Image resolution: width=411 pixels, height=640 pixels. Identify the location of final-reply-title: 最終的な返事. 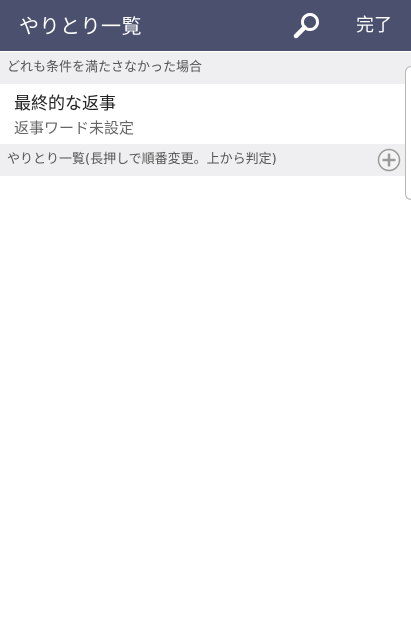
(65, 104).